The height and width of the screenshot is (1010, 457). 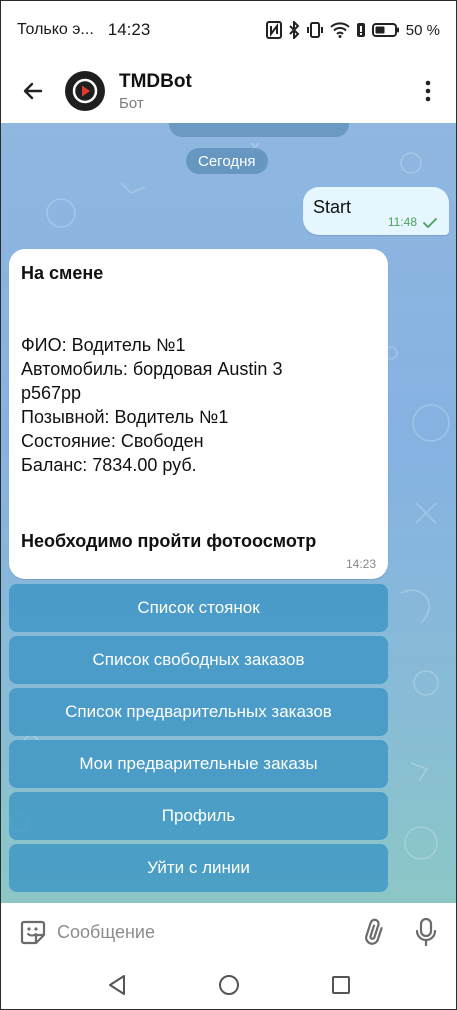 I want to click on avatar, so click(x=85, y=91).